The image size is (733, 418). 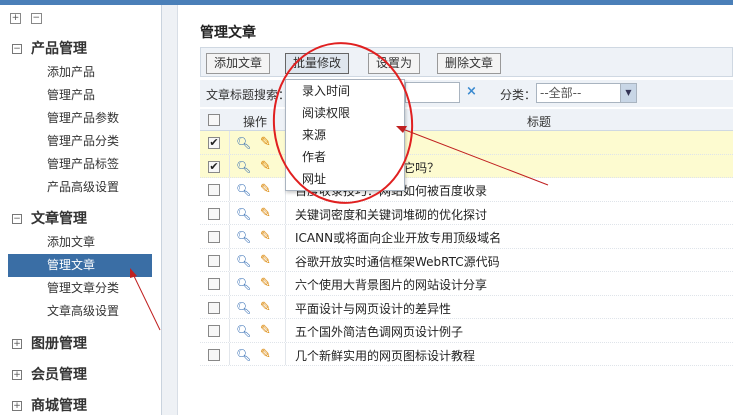 I want to click on article-title: 五个国外简洁色调网页设计例子, so click(x=379, y=331).